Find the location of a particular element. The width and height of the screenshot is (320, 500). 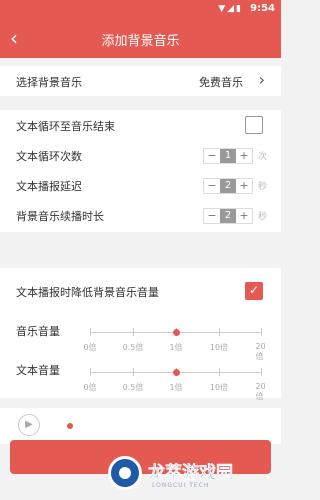

text-volume-slider is located at coordinates (176, 373).